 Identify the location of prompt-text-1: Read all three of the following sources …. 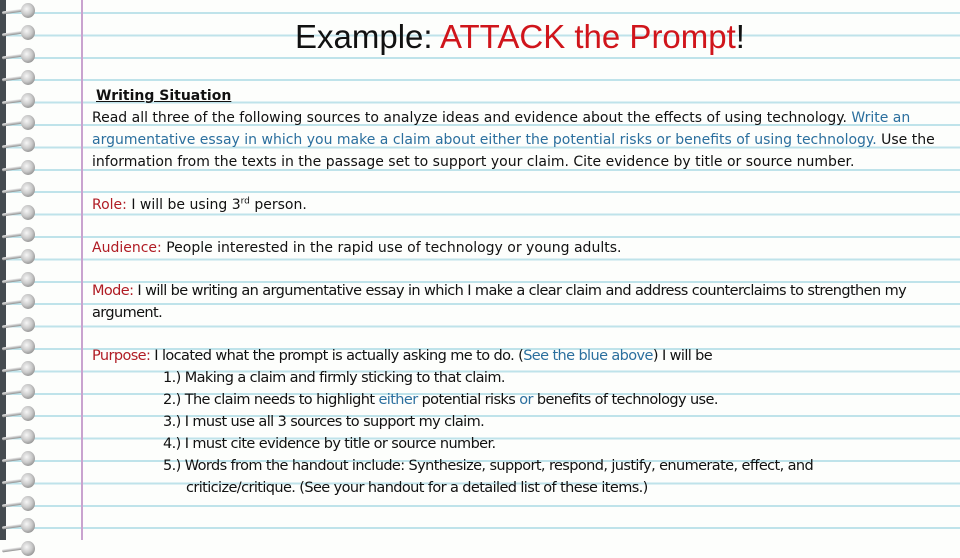
(472, 118).